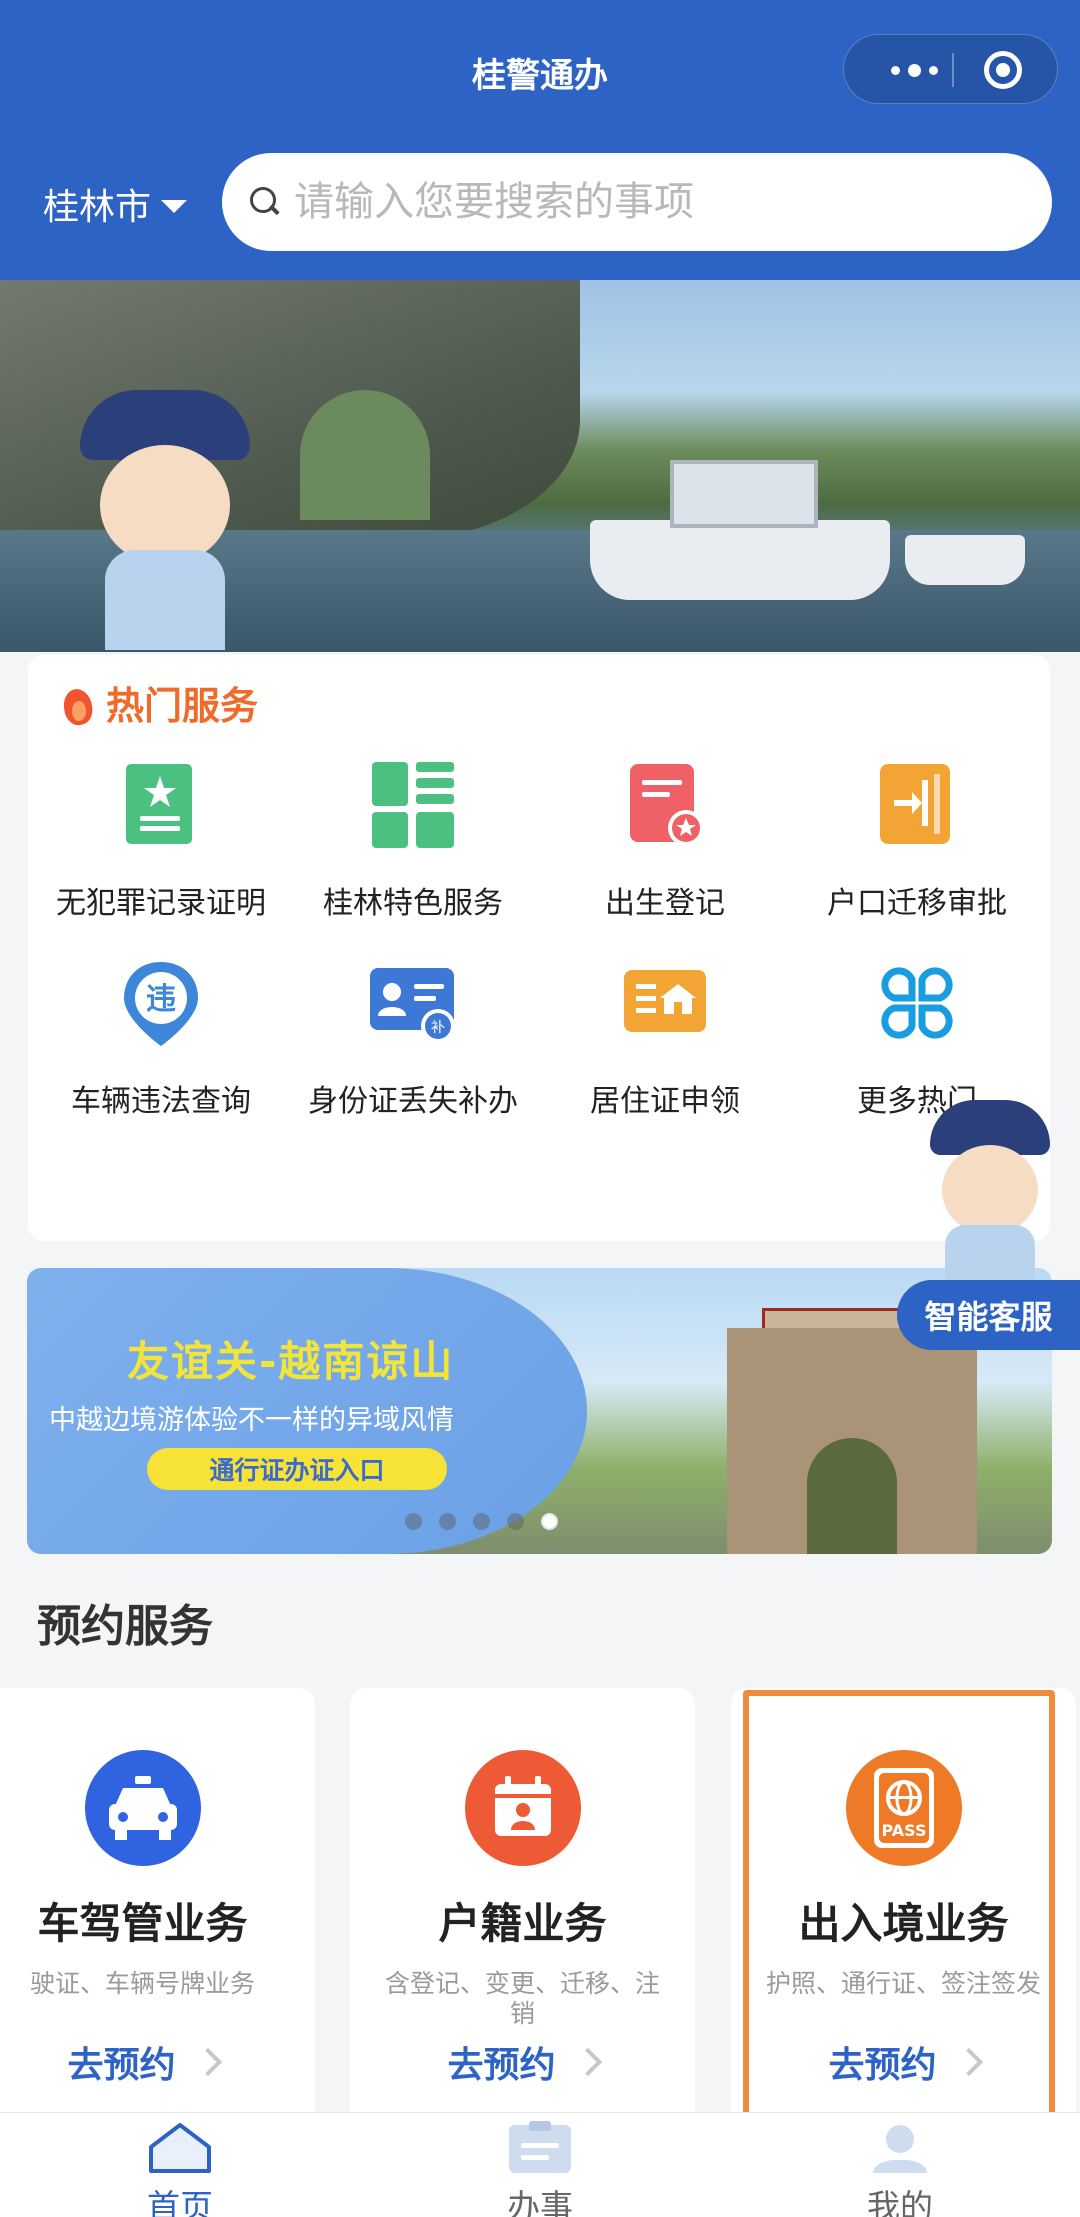  I want to click on residence-icon, so click(665, 1003).